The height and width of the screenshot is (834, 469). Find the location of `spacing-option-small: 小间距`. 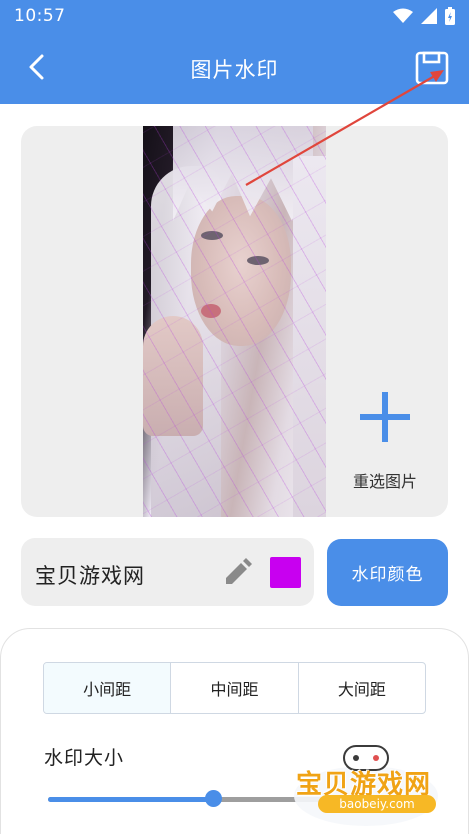

spacing-option-small: 小间距 is located at coordinates (108, 688).